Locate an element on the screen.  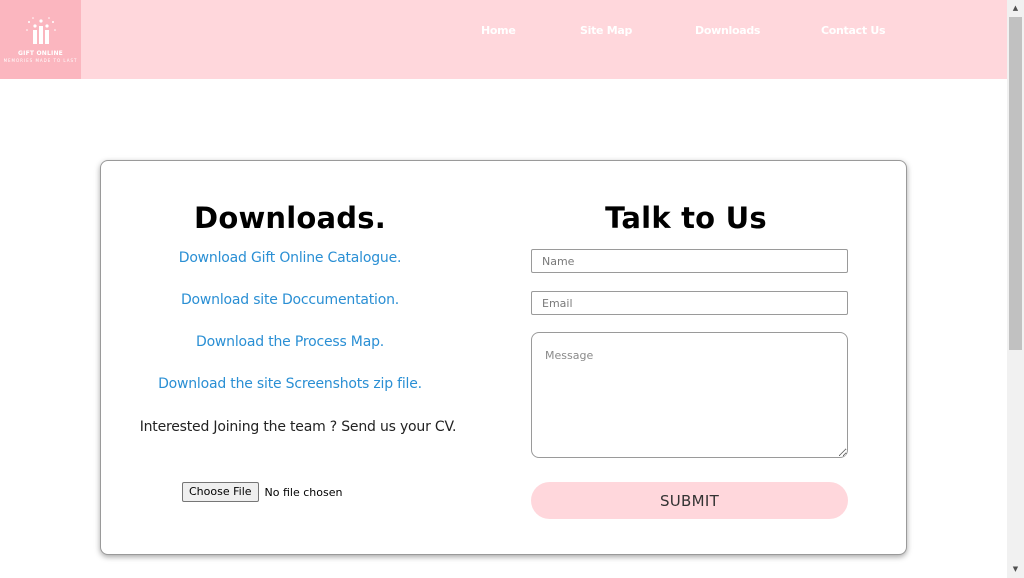
file-status-text: No file chosen is located at coordinates (303, 492).